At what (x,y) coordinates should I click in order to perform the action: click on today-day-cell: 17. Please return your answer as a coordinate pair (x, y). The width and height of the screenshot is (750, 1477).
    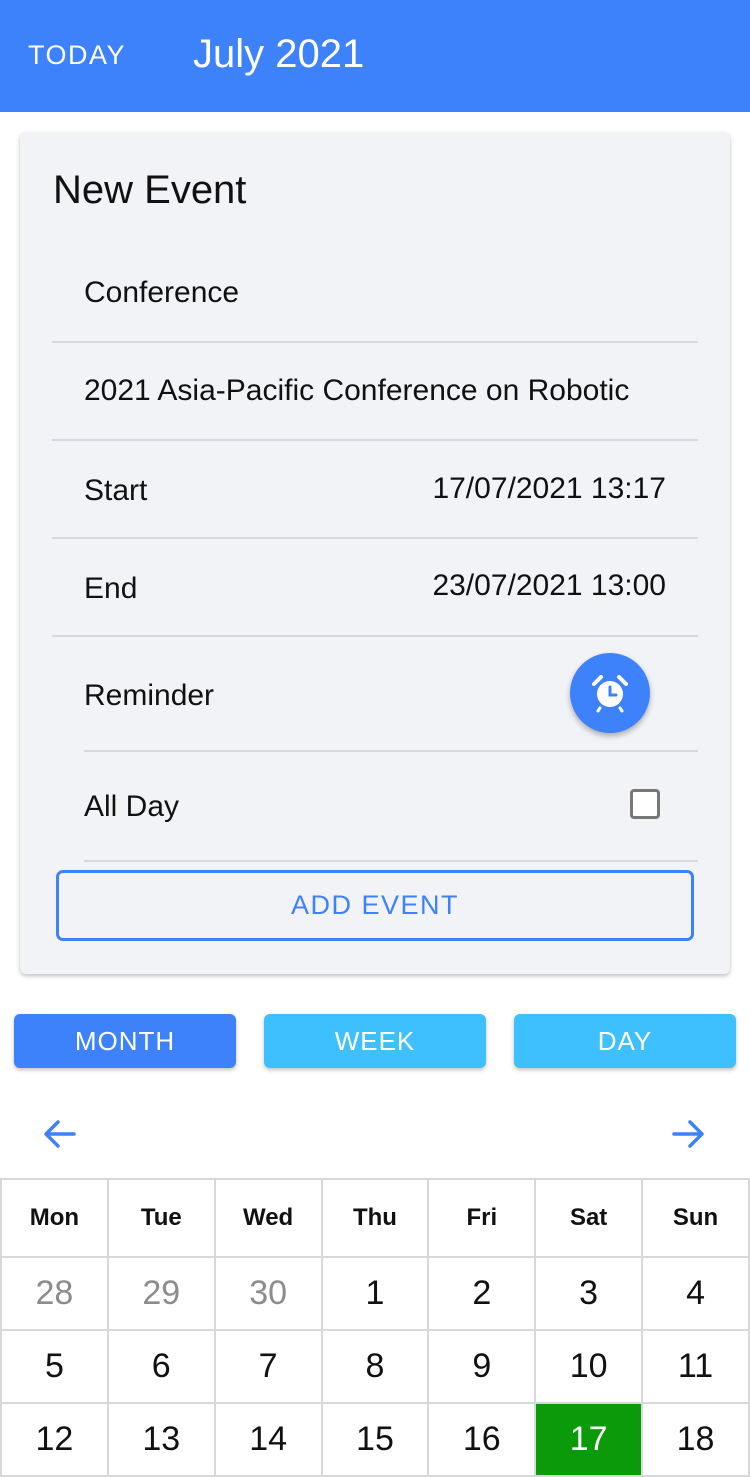
    Looking at the image, I should click on (589, 1439).